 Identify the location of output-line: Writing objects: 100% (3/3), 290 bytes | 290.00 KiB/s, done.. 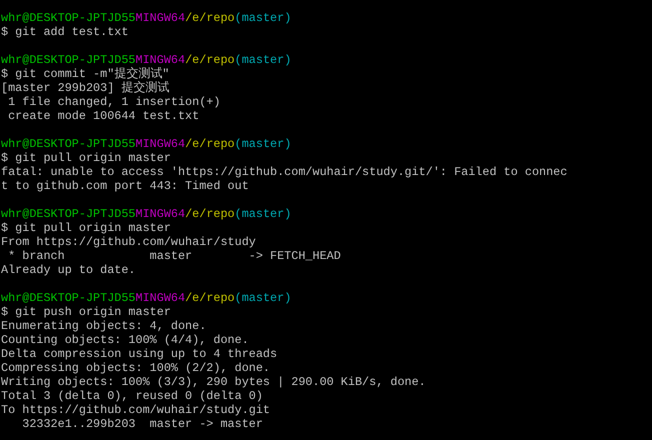
(213, 382).